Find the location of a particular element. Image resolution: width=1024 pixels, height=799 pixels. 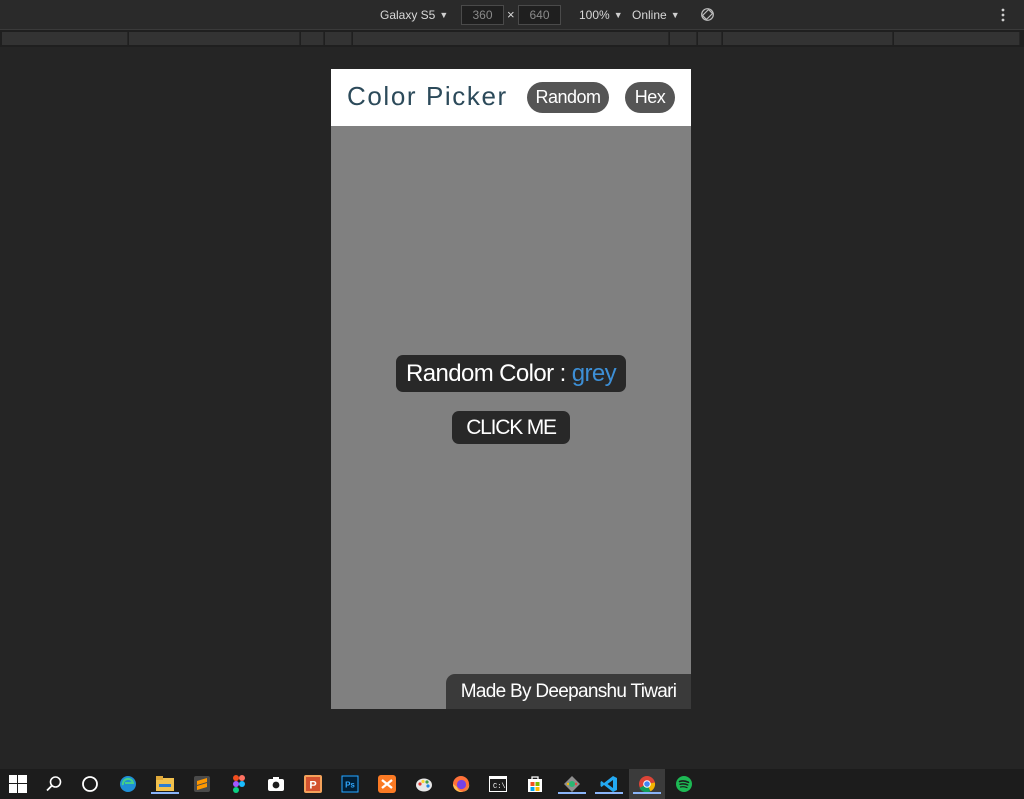

media-query-bar is located at coordinates (512, 38).